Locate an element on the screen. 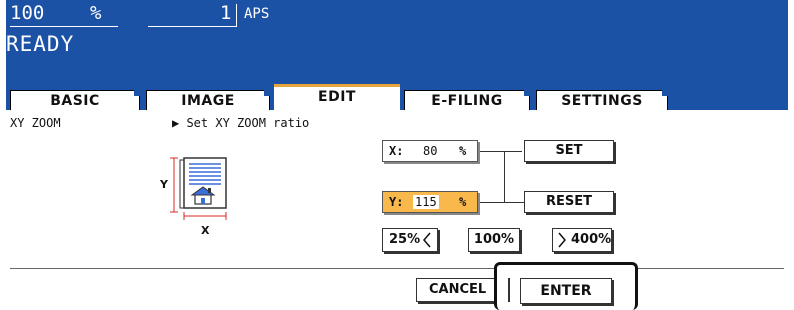 Image resolution: width=794 pixels, height=310 pixels. tab-bar: BASIC IMAGE EDIT E-FILING SETTINGS is located at coordinates (397, 98).